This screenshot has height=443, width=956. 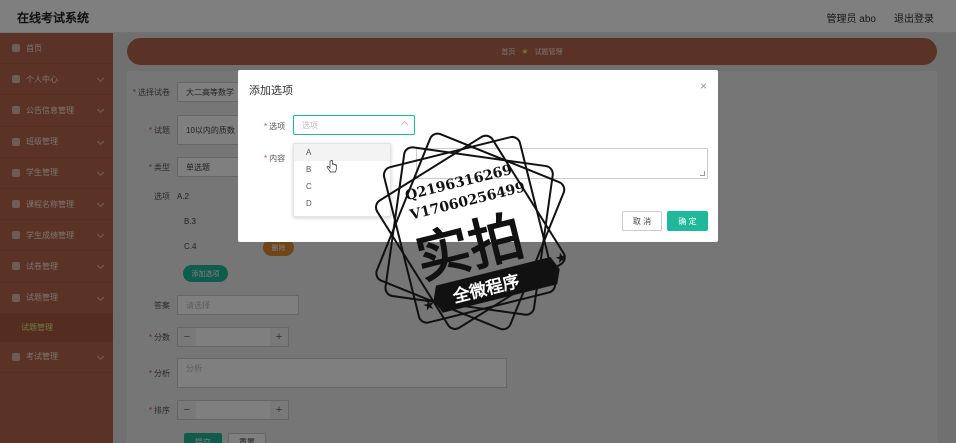 What do you see at coordinates (642, 221) in the screenshot?
I see `cancel-button: 取 消` at bounding box center [642, 221].